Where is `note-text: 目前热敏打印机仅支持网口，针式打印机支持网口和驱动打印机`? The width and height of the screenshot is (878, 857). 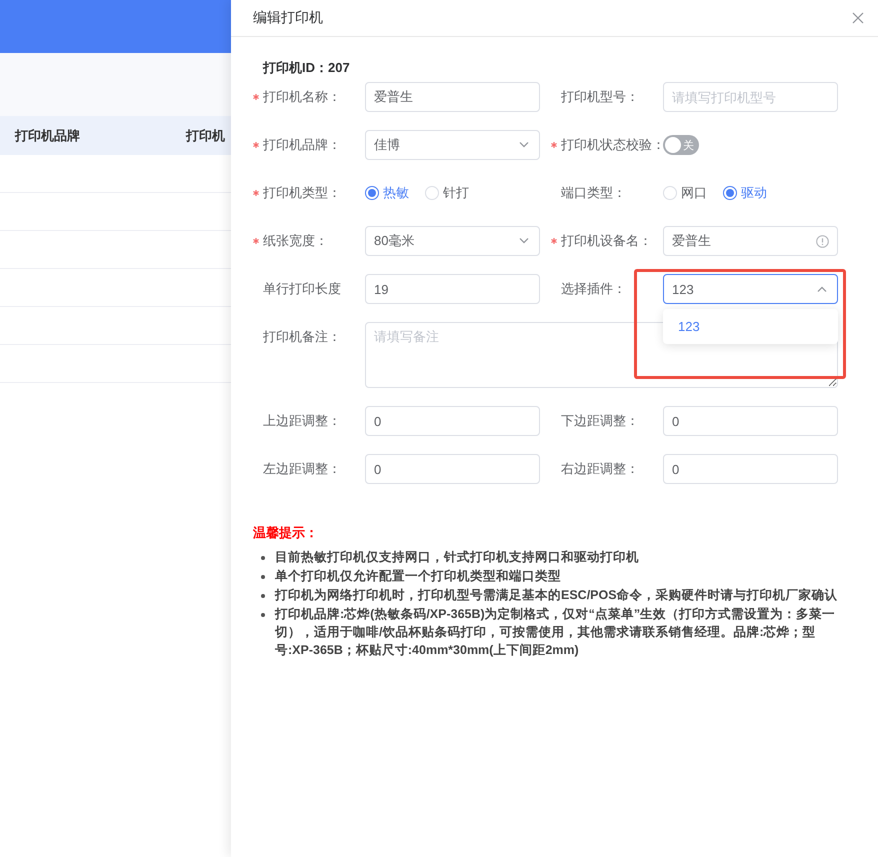
note-text: 目前热敏打印机仅支持网口，针式打印机支持网口和驱动打印机 is located at coordinates (457, 557).